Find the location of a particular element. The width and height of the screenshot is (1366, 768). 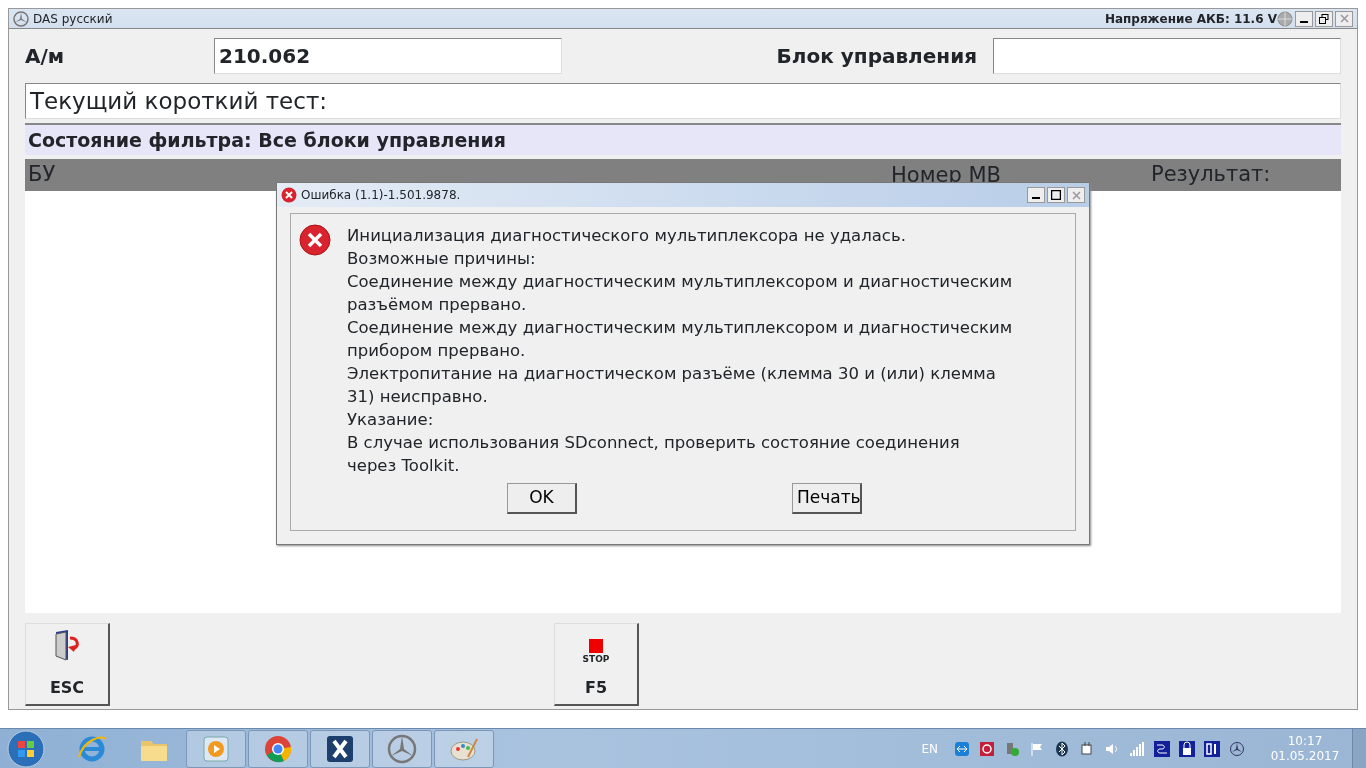

stop-square-icon is located at coordinates (596, 645).